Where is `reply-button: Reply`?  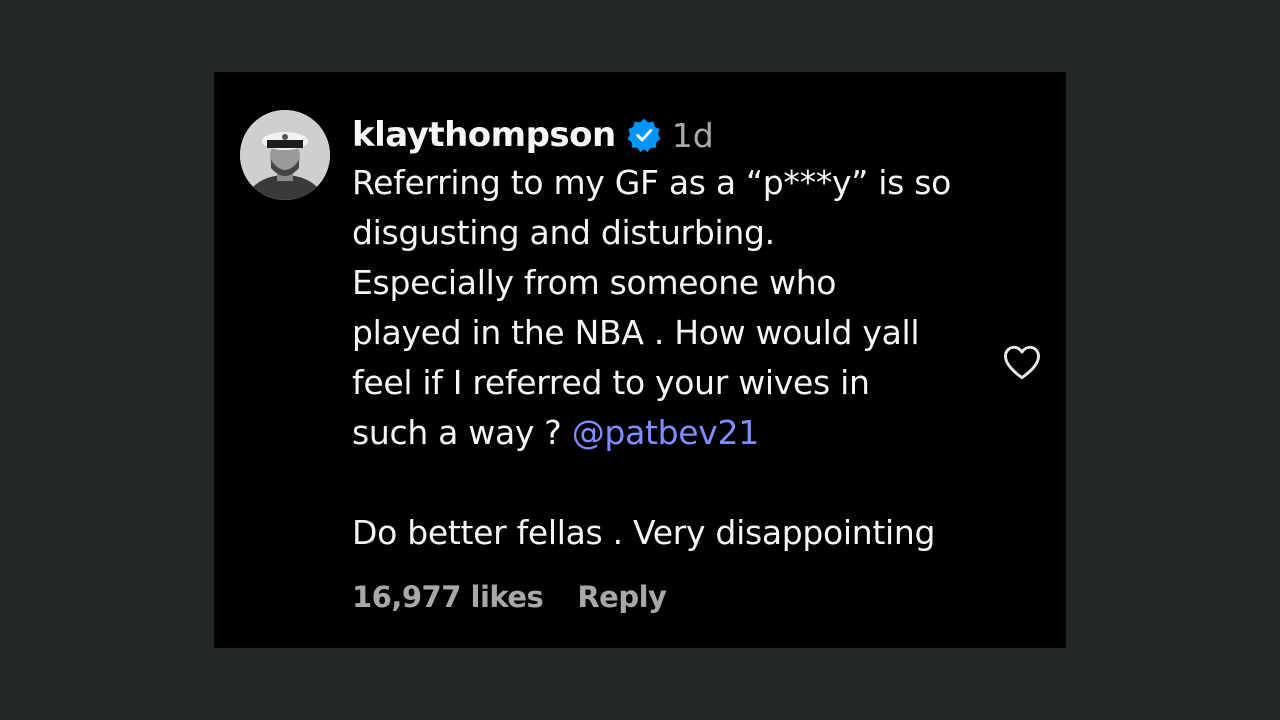 reply-button: Reply is located at coordinates (622, 597).